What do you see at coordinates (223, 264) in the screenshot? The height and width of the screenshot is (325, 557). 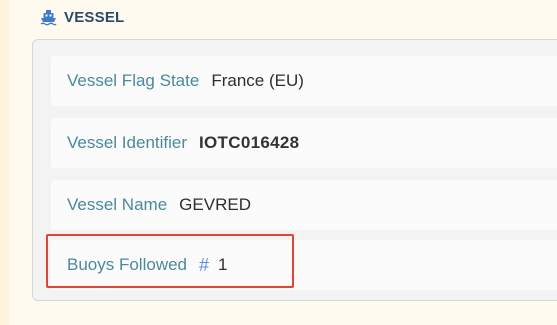 I see `field-value: 1` at bounding box center [223, 264].